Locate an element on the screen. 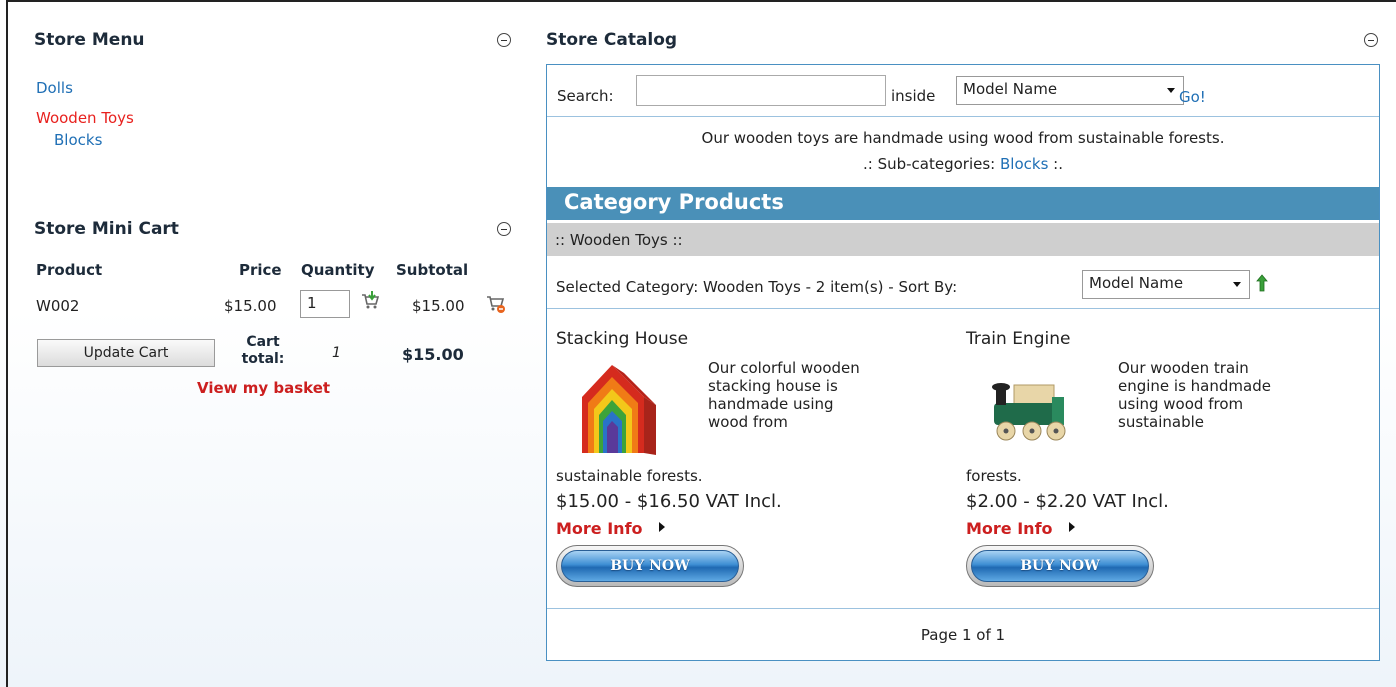 The image size is (1396, 687). cart-row-price: $15.00 is located at coordinates (250, 306).